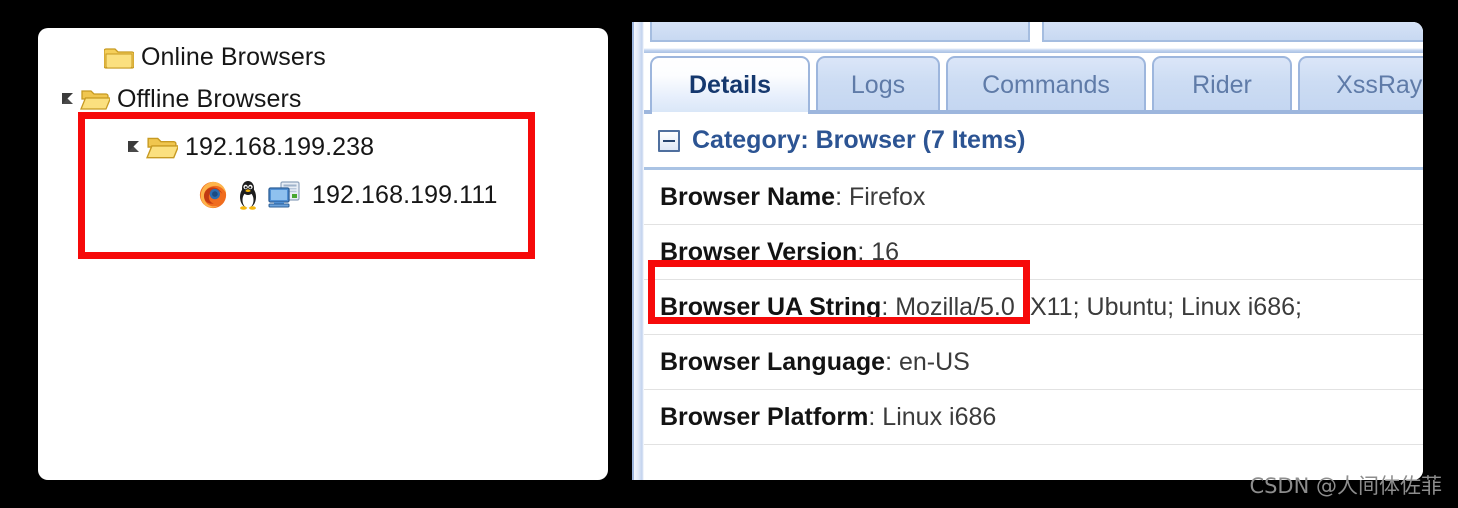 The height and width of the screenshot is (508, 1458). I want to click on detail-value-text: 16, so click(885, 251).